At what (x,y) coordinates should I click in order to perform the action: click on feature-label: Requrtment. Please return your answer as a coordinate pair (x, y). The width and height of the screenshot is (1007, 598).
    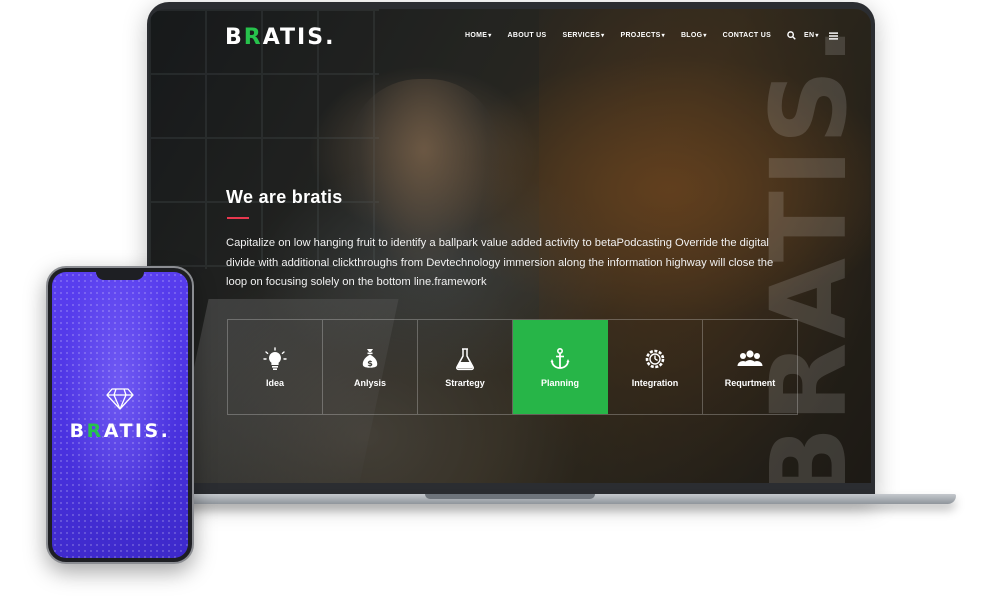
    Looking at the image, I should click on (750, 383).